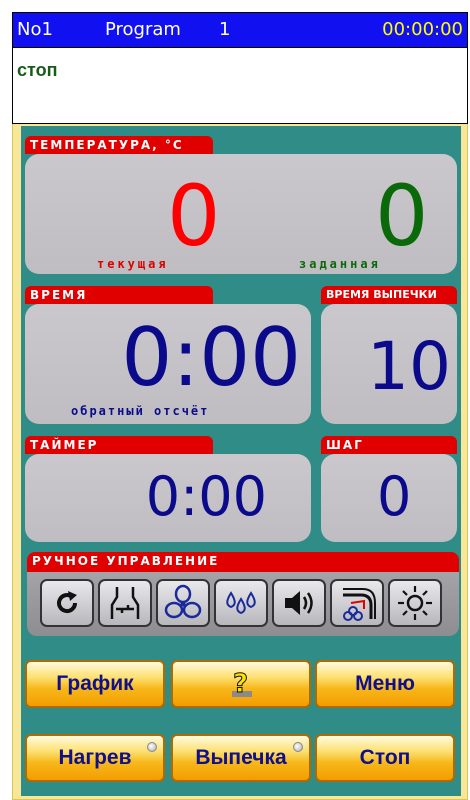 The image size is (470, 800). I want to click on program-label: Program, so click(143, 29).